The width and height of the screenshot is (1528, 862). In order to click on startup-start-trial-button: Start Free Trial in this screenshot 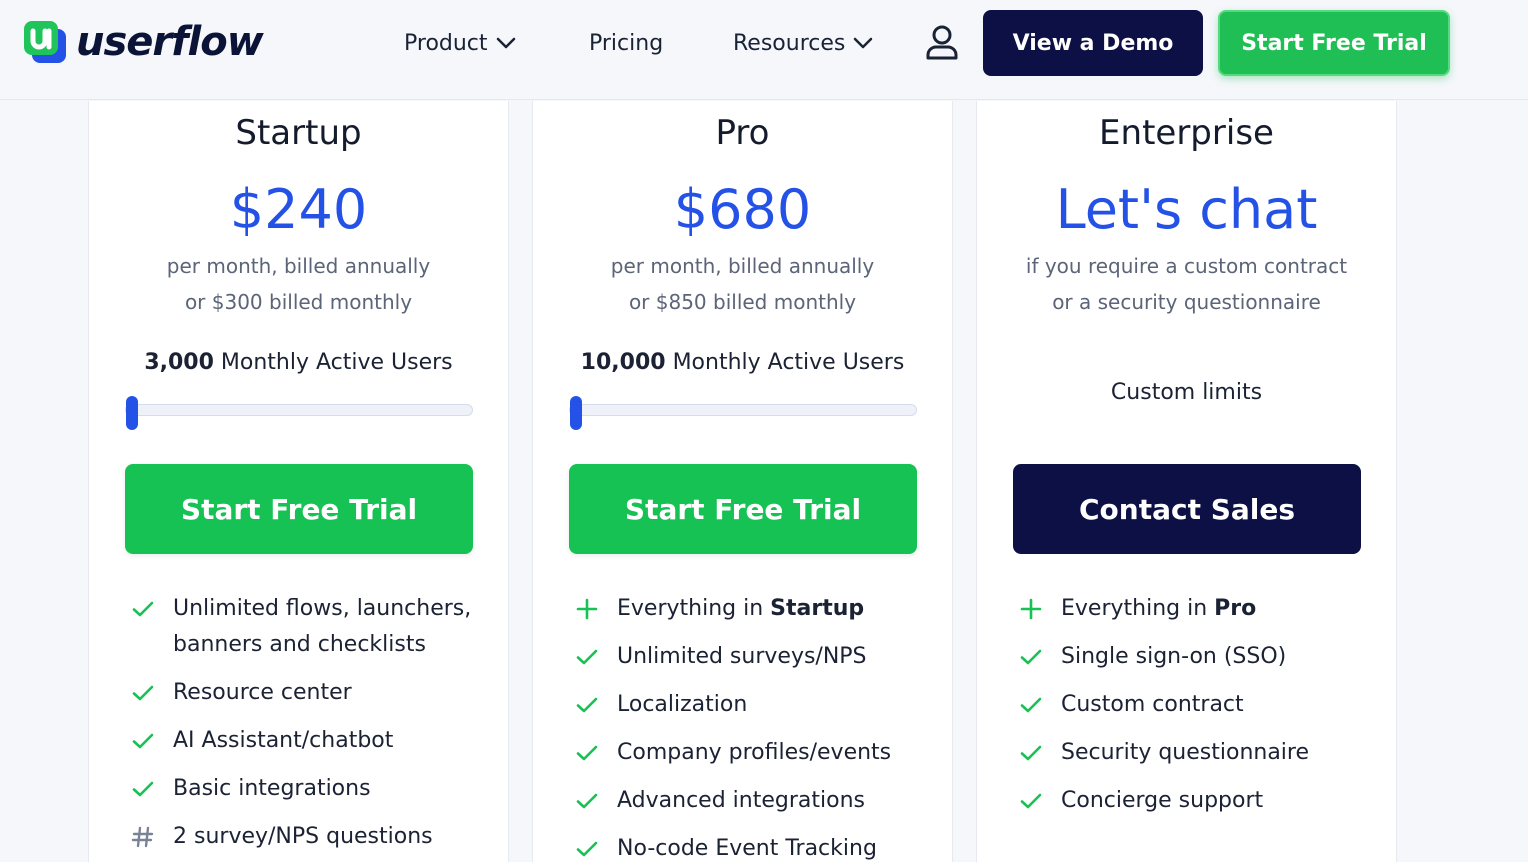, I will do `click(299, 509)`.